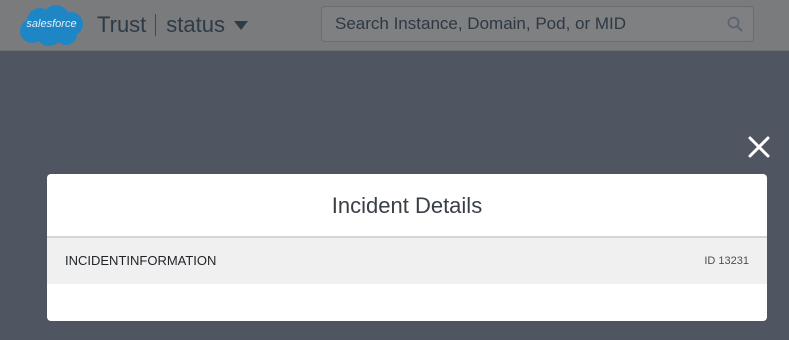 The width and height of the screenshot is (789, 340). What do you see at coordinates (735, 24) in the screenshot?
I see `search-icon` at bounding box center [735, 24].